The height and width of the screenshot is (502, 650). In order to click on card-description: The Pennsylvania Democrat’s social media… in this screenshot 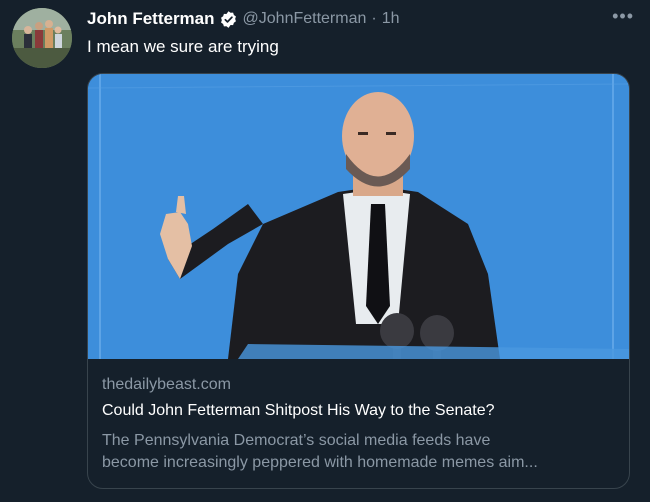, I will do `click(358, 452)`.